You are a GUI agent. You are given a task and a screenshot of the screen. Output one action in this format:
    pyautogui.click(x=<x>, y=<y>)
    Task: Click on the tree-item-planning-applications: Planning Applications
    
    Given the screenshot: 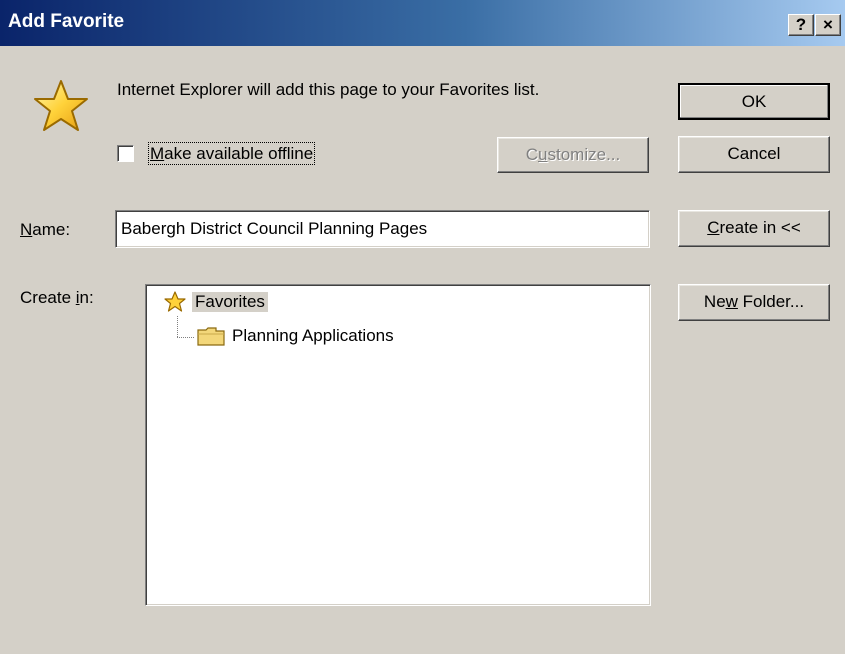 What is the action you would take?
    pyautogui.click(x=295, y=336)
    